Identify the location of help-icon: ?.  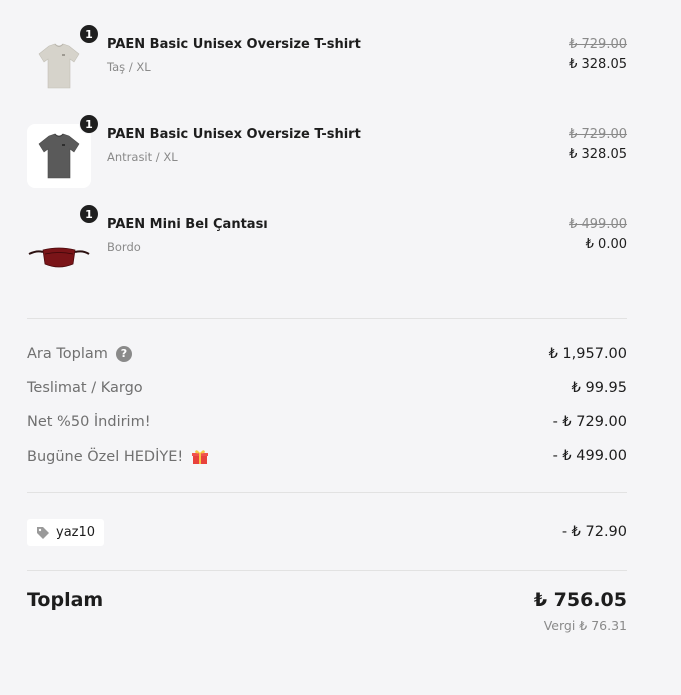
(123, 354).